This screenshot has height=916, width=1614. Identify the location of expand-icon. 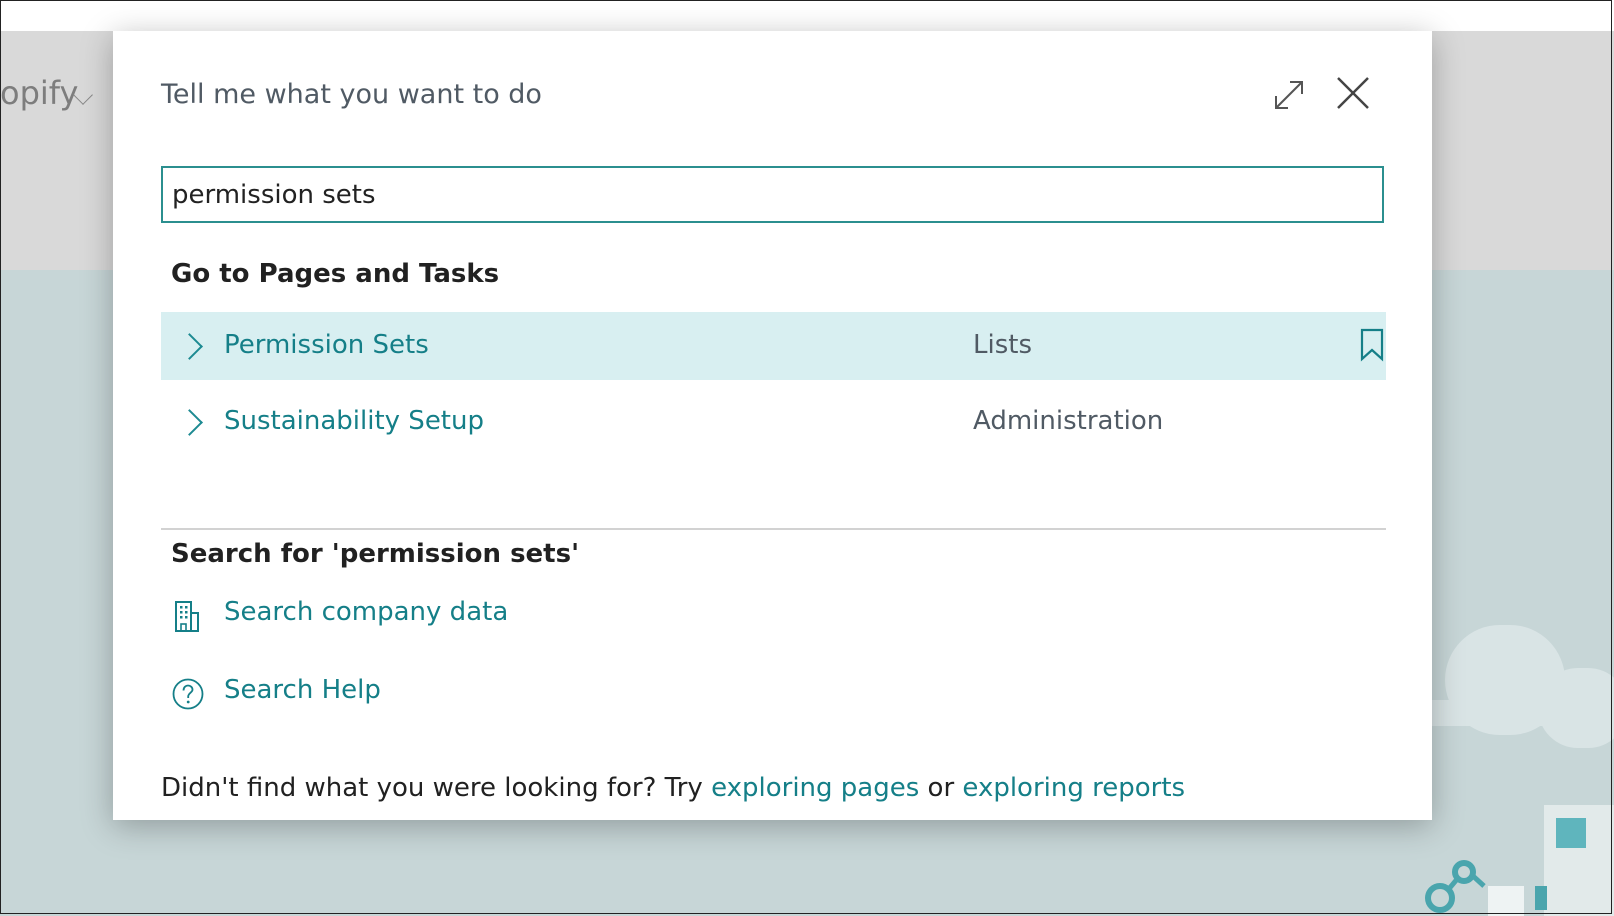
(1289, 95).